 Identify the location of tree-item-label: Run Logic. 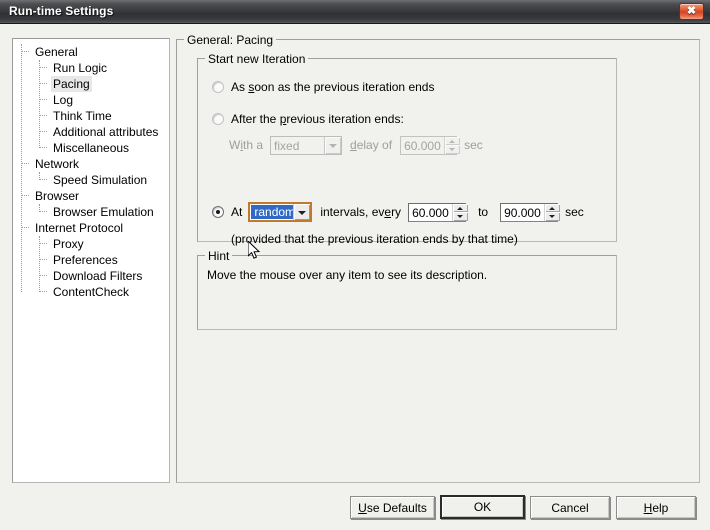
(80, 68).